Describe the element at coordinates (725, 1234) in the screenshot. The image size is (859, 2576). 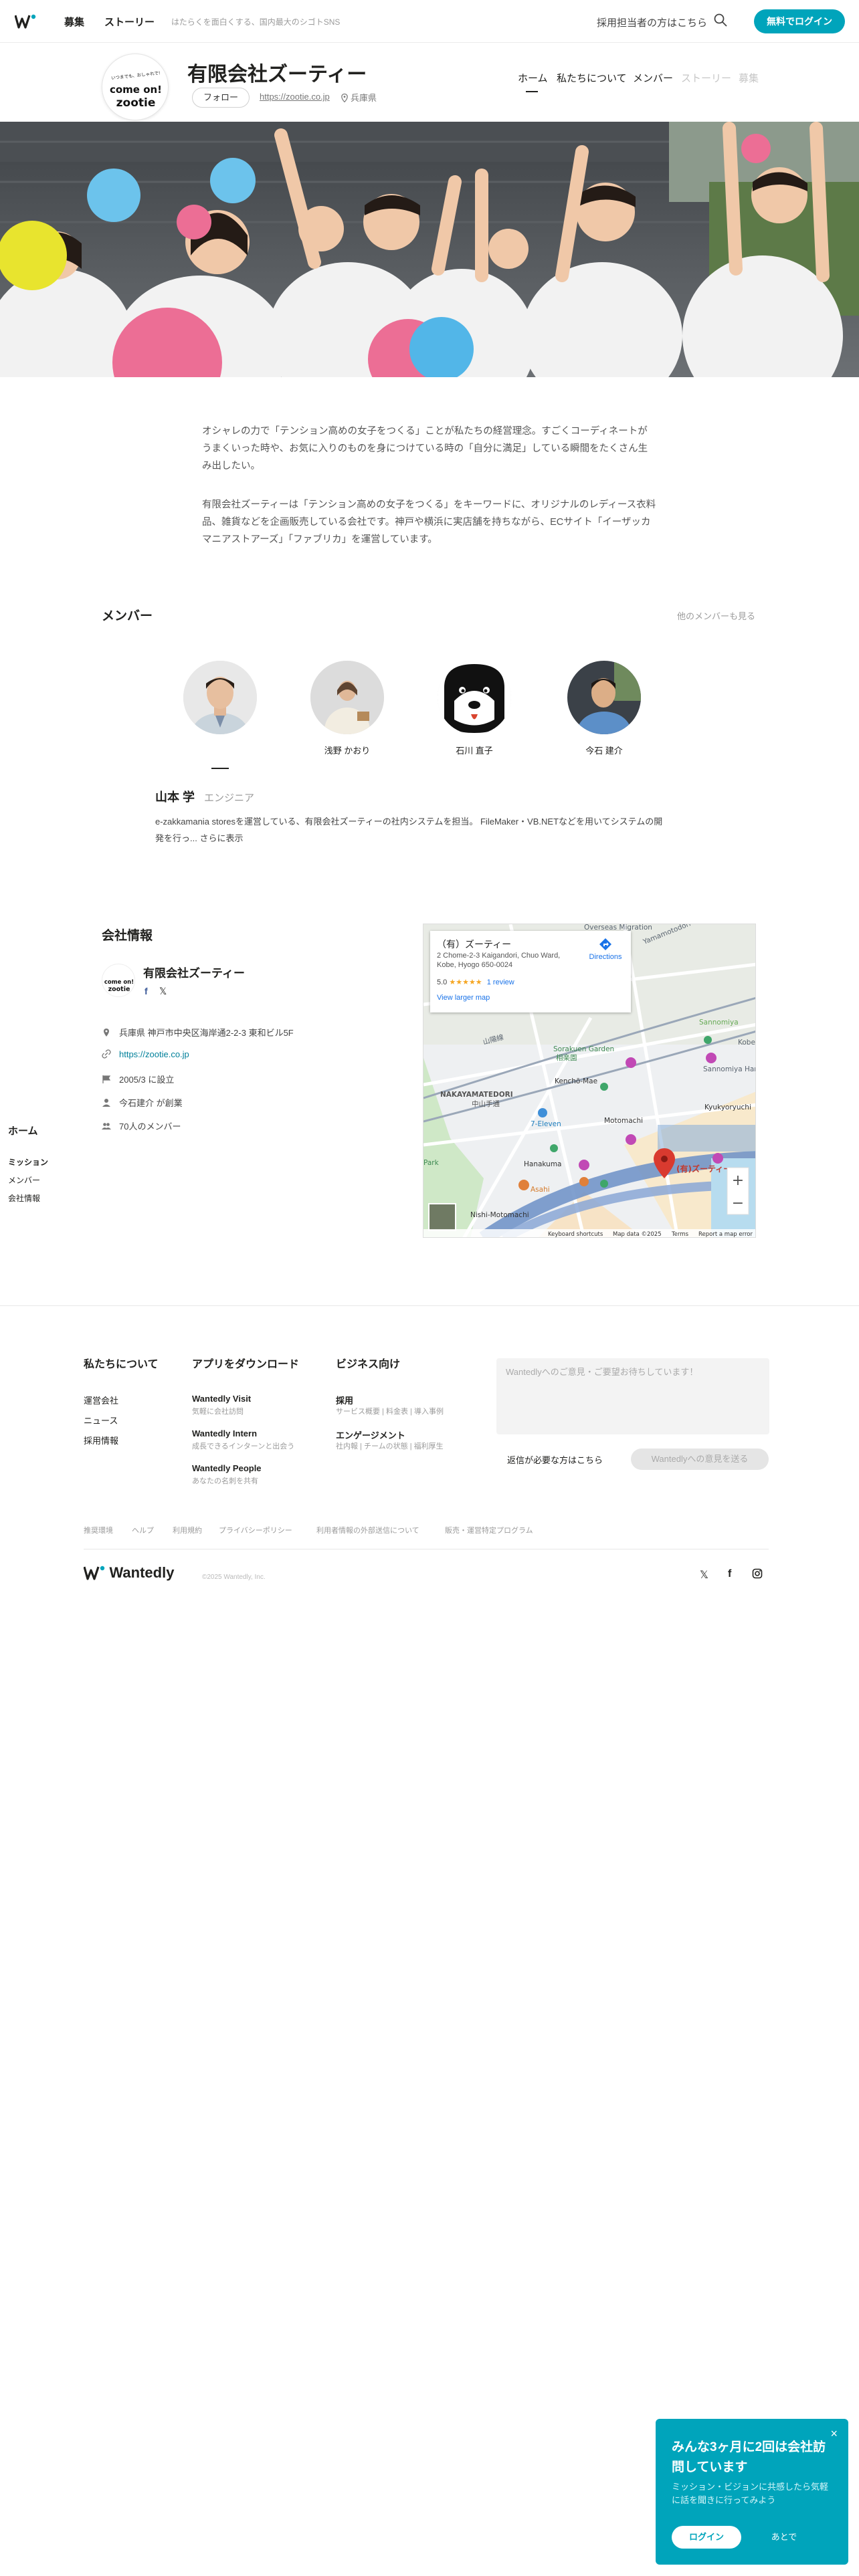
I see `map-report-error-link: Report a map error` at that location.